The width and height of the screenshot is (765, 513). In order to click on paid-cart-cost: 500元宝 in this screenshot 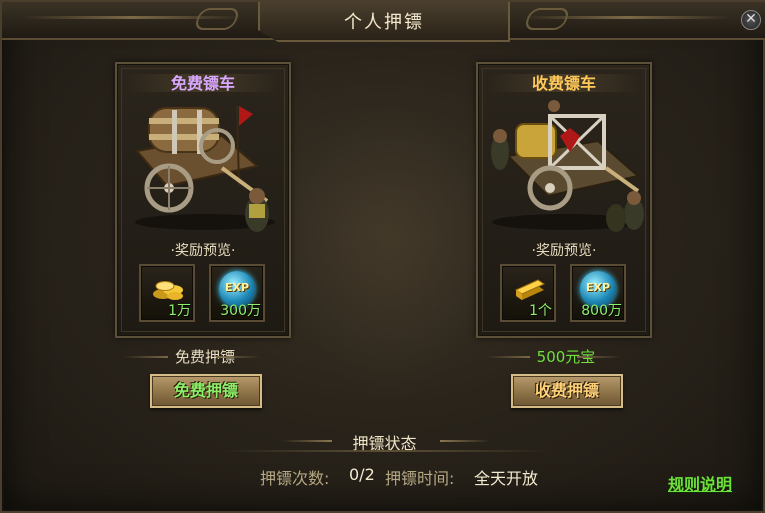, I will do `click(566, 357)`.